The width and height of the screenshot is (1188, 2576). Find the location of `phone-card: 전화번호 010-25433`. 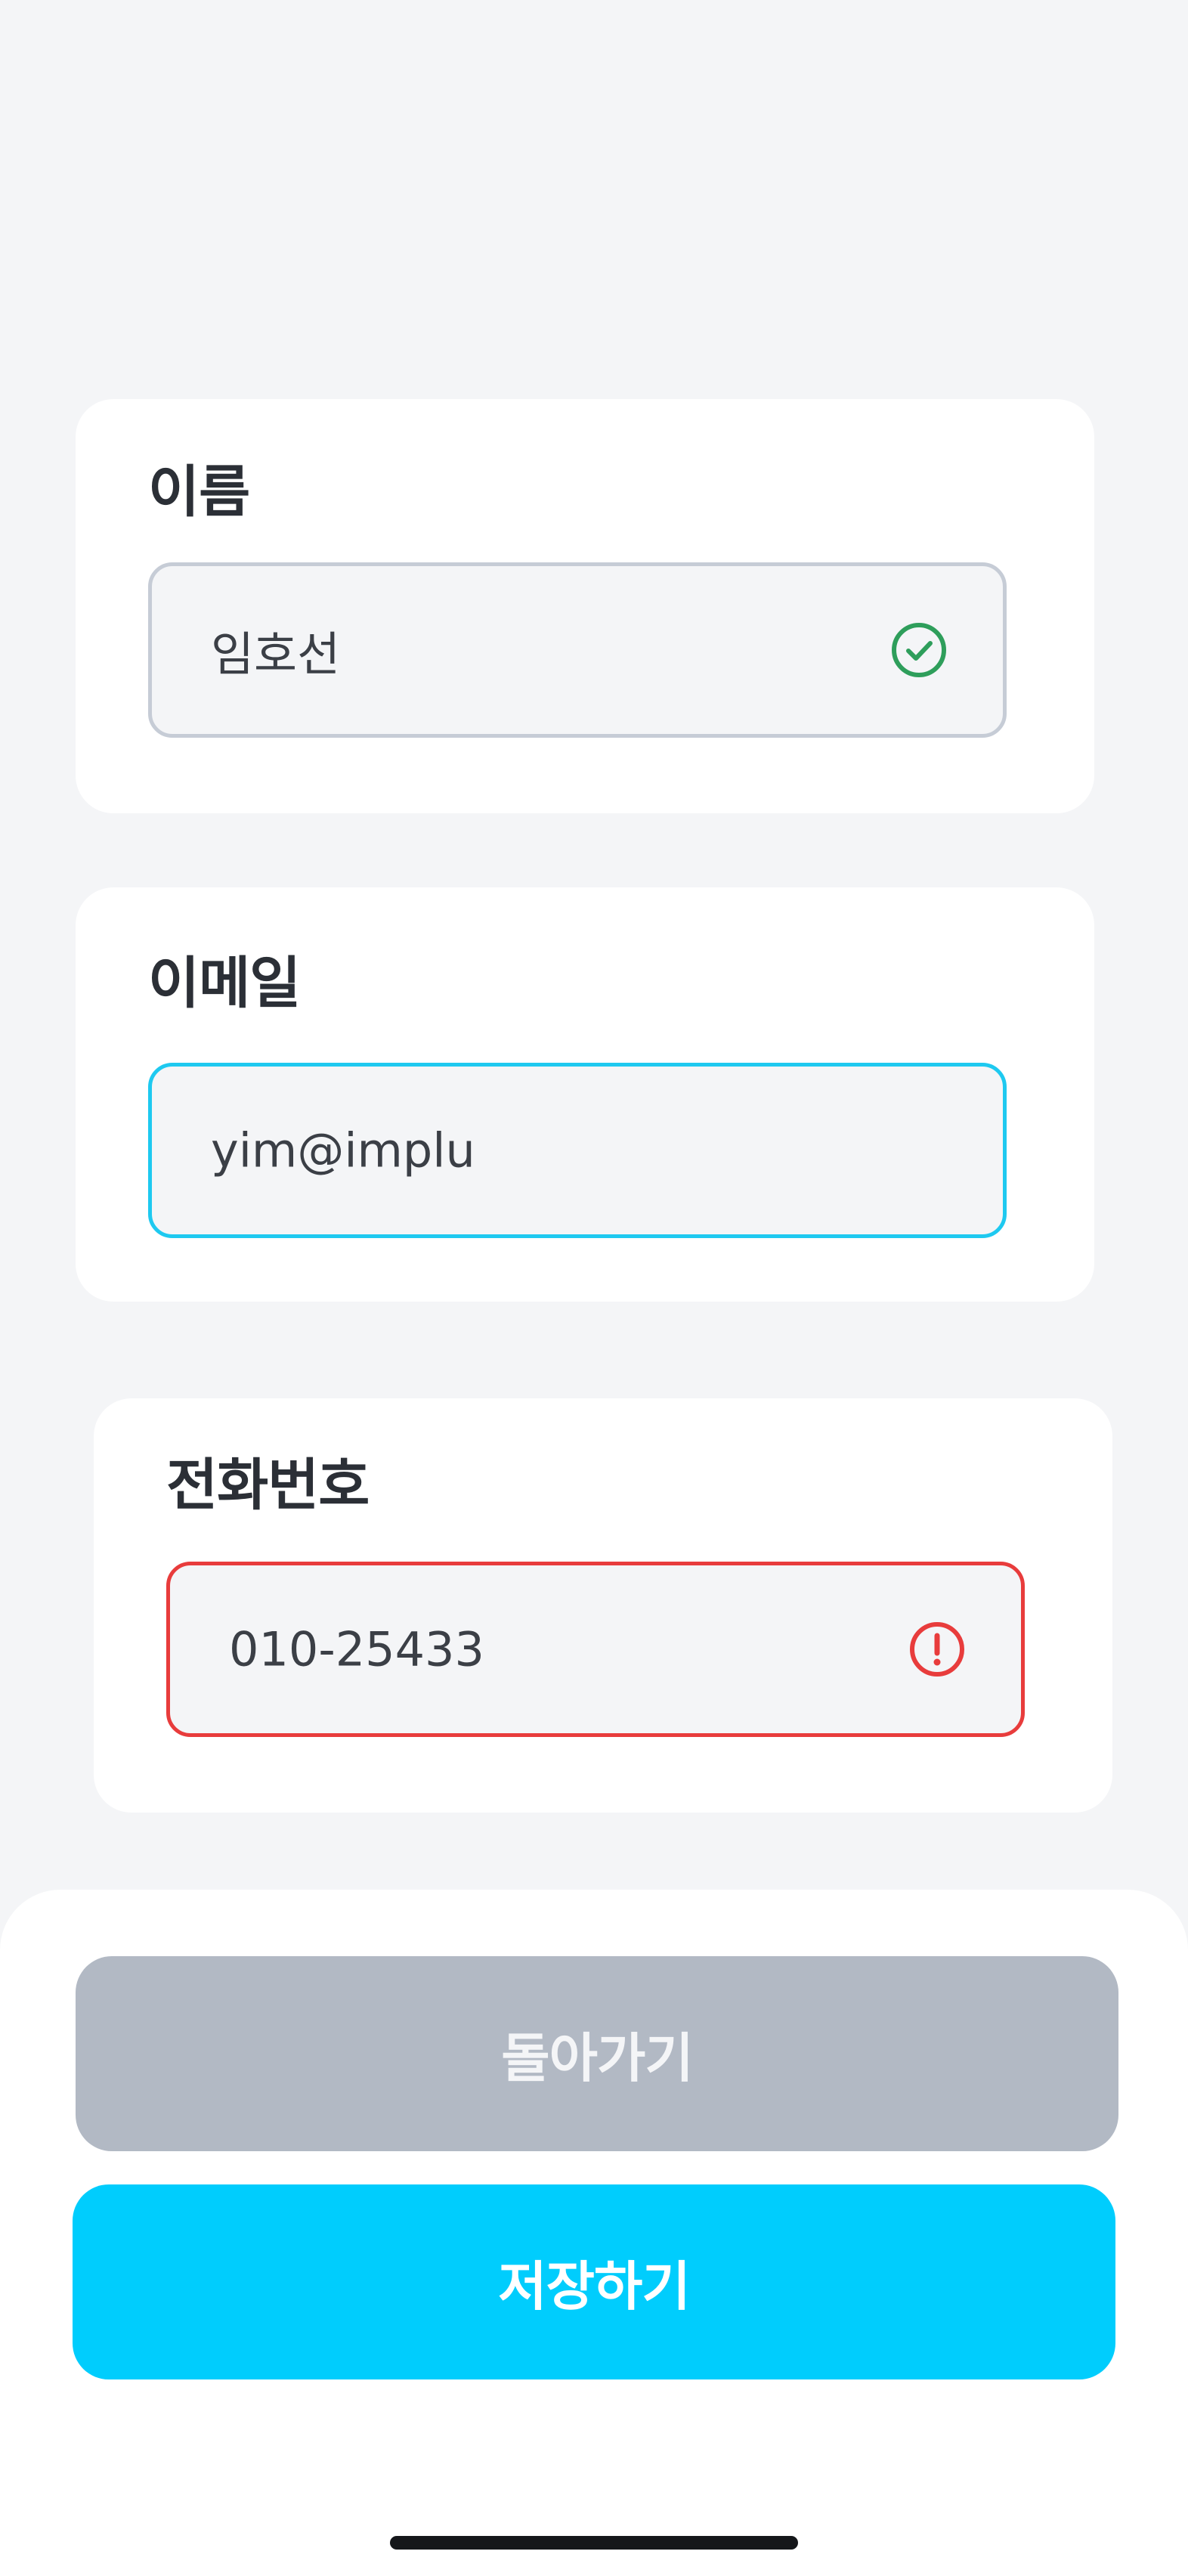

phone-card: 전화번호 010-25433 is located at coordinates (603, 1605).